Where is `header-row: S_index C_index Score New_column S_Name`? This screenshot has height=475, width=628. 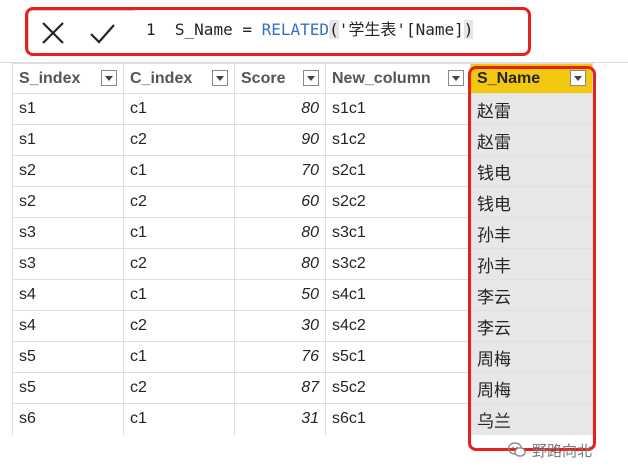
header-row: S_index C_index Score New_column S_Name is located at coordinates (302, 78).